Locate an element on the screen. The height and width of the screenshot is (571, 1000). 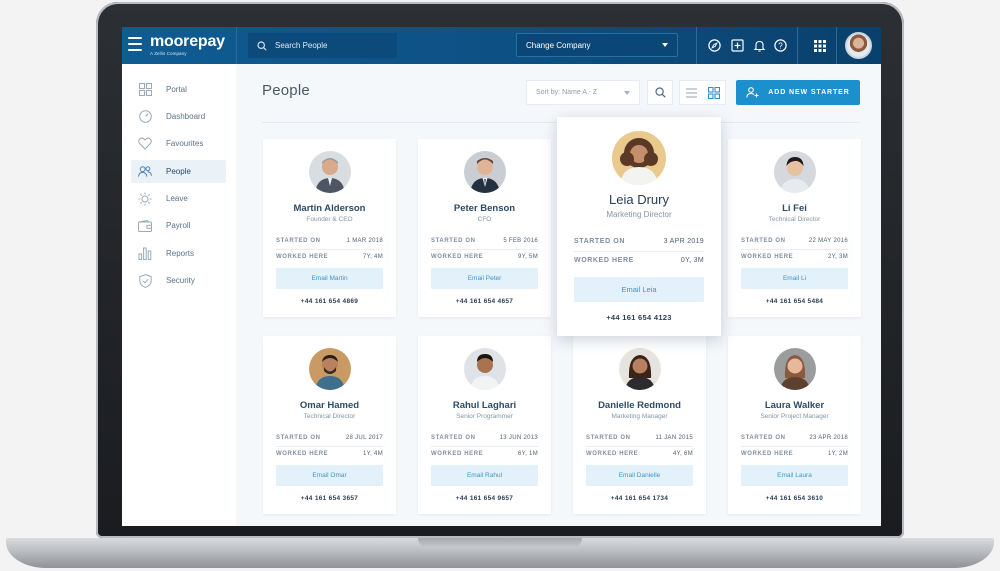
logo: moorepay A Zellis Company is located at coordinates (187, 45).